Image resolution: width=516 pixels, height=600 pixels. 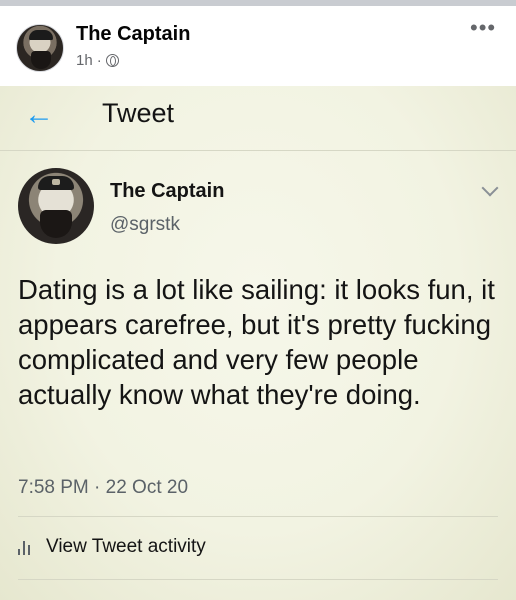 I want to click on post-meta: 1h ·, so click(x=97, y=60).